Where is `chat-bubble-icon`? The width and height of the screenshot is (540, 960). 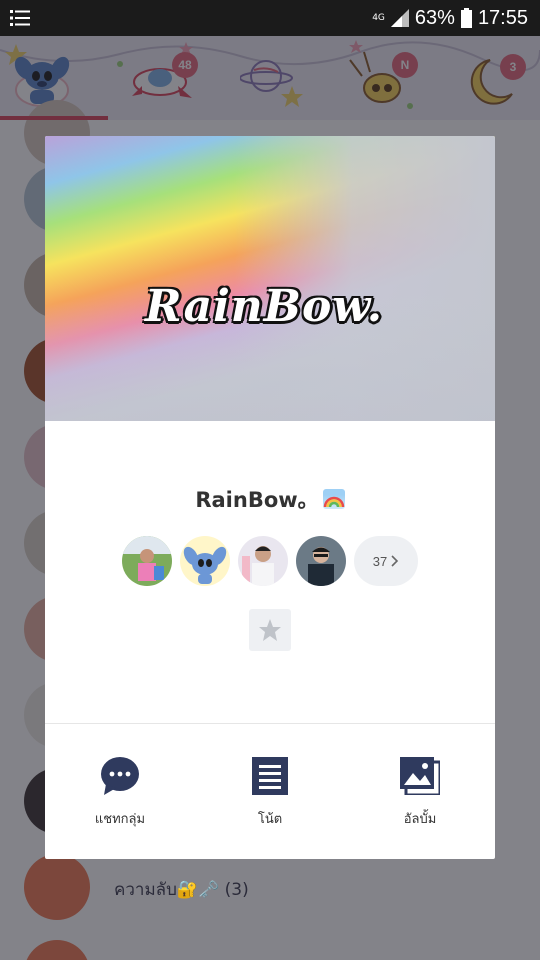 chat-bubble-icon is located at coordinates (120, 776).